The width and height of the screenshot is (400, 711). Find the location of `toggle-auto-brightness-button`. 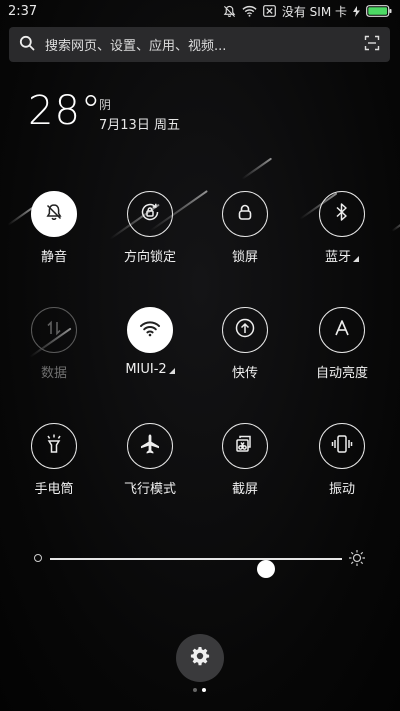

toggle-auto-brightness-button is located at coordinates (342, 330).